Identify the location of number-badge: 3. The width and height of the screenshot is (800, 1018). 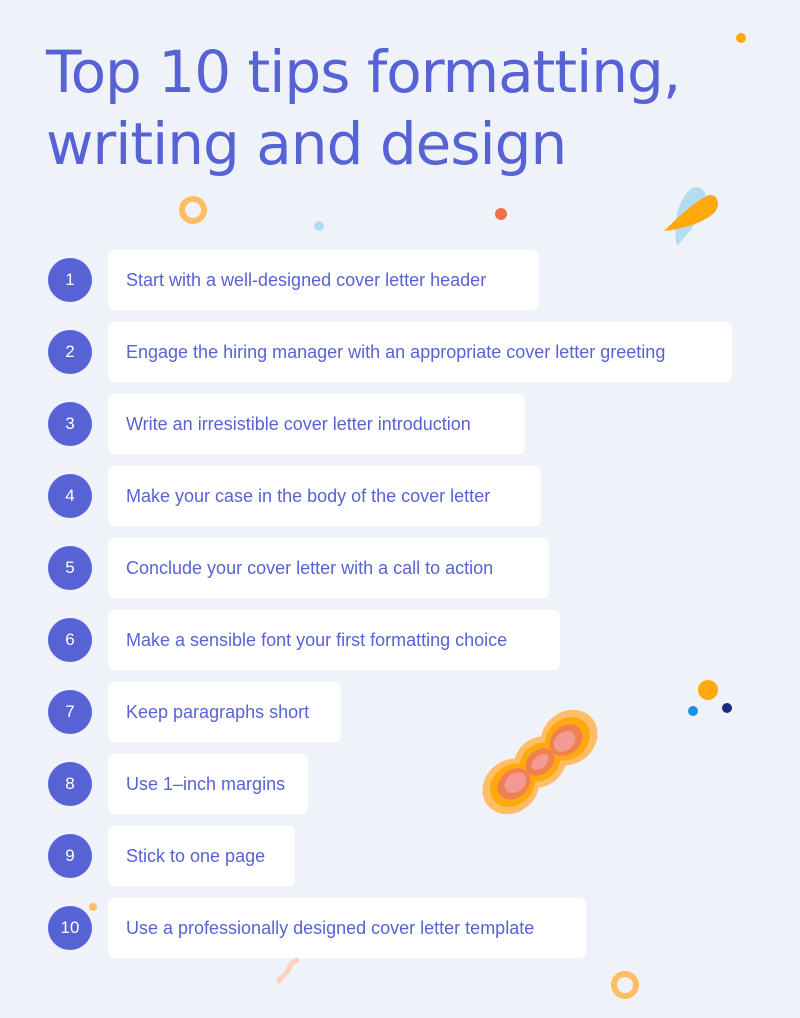
(70, 424).